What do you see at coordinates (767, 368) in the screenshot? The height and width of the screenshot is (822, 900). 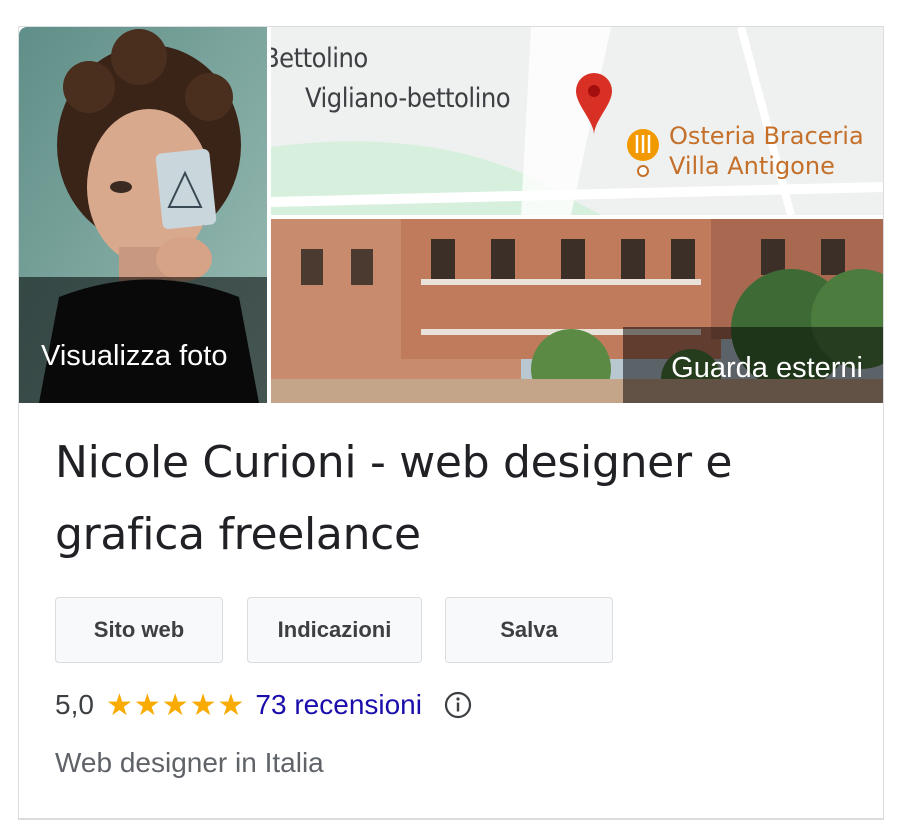 I see `street-view-label: Guarda esterni` at bounding box center [767, 368].